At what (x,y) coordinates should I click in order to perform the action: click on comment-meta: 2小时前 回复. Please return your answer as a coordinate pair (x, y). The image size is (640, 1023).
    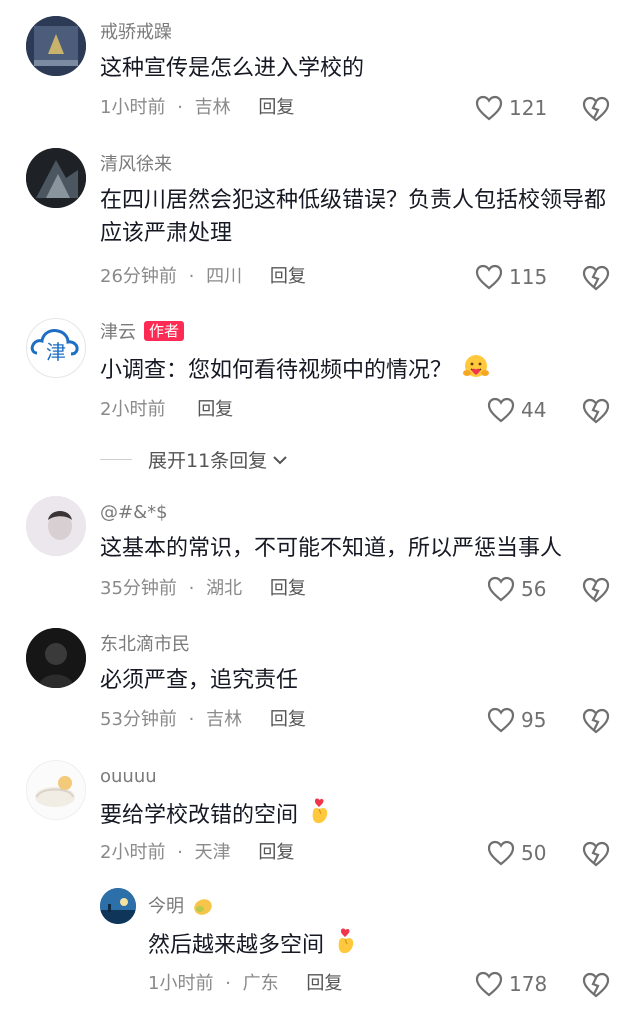
    Looking at the image, I should click on (166, 410).